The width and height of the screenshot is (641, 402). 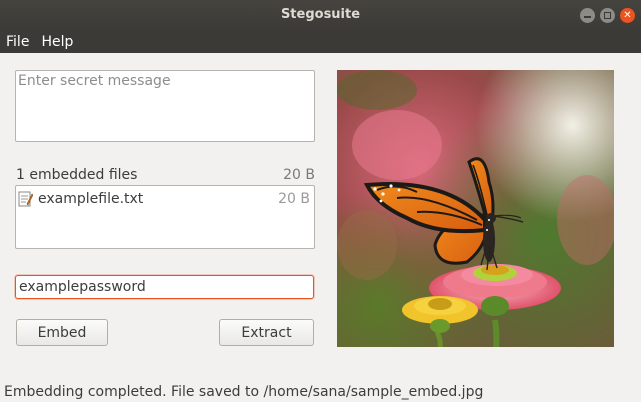 I want to click on password-field, so click(x=164, y=287).